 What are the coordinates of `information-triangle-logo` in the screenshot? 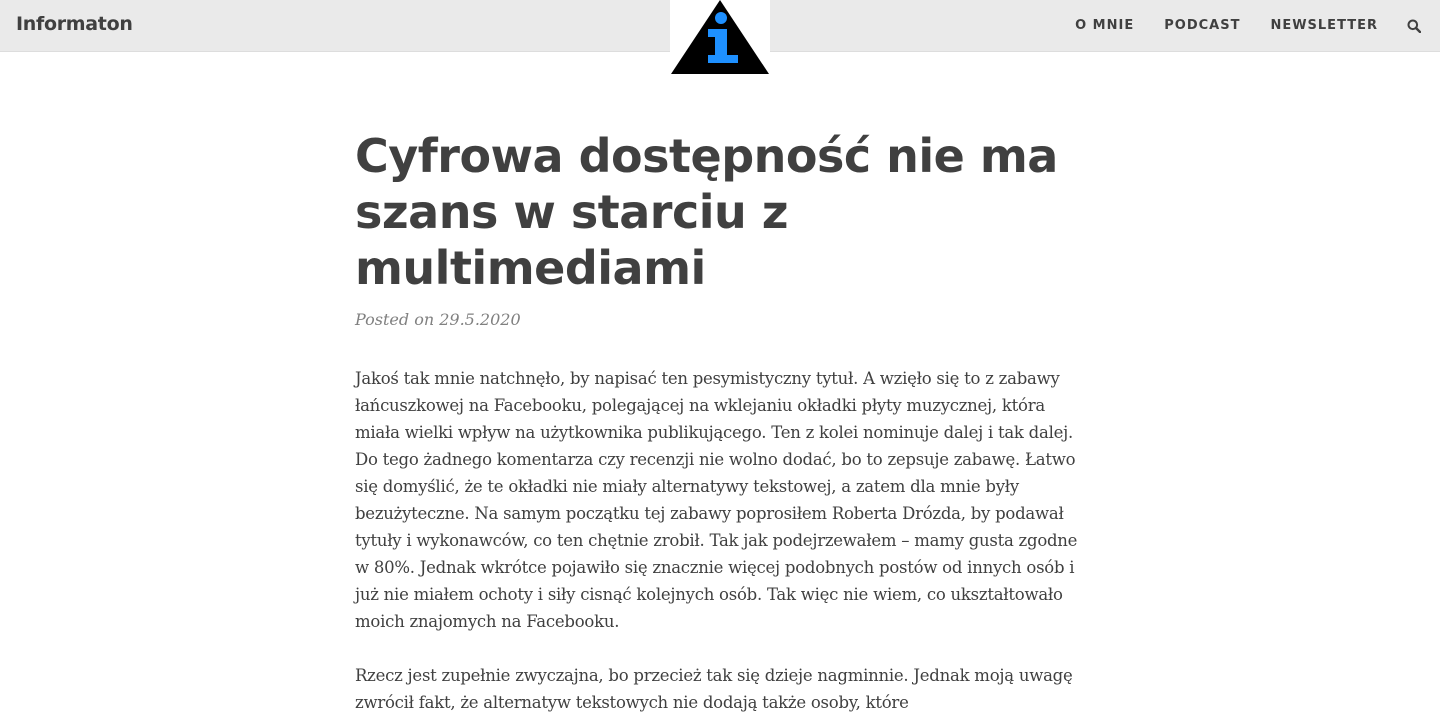 It's located at (720, 37).